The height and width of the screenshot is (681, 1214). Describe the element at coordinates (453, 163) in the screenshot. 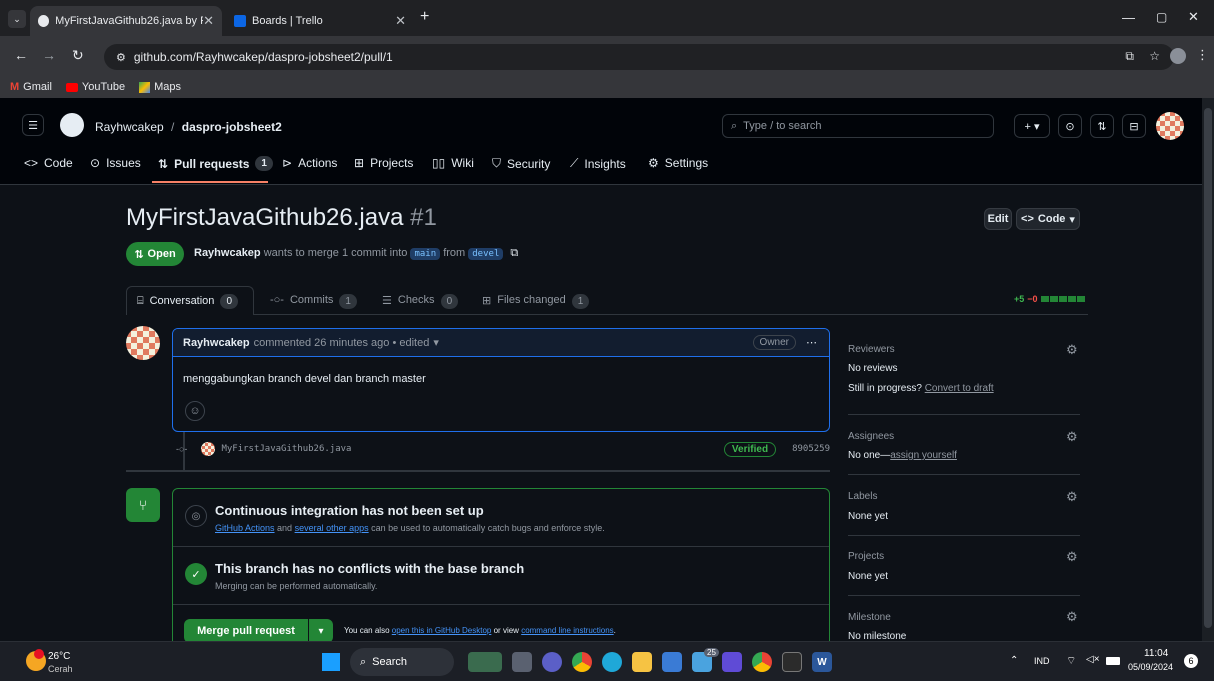

I see `tab-wiki: ▯▯ Wiki` at that location.